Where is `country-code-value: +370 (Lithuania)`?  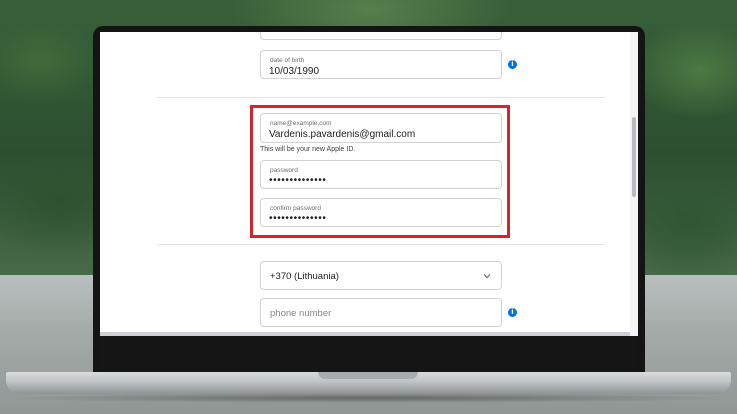
country-code-value: +370 (Lithuania) is located at coordinates (304, 276).